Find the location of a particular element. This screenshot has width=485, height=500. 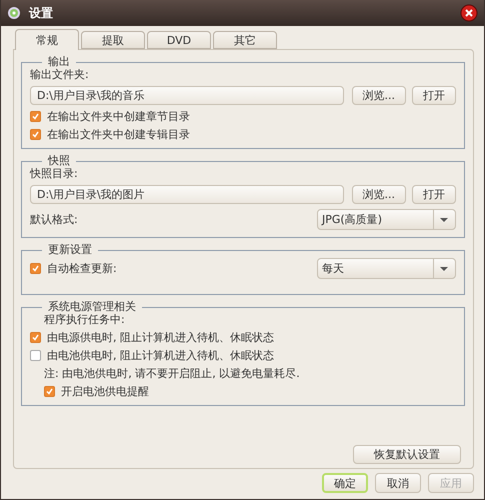

group-title: 更新设置 is located at coordinates (70, 250).